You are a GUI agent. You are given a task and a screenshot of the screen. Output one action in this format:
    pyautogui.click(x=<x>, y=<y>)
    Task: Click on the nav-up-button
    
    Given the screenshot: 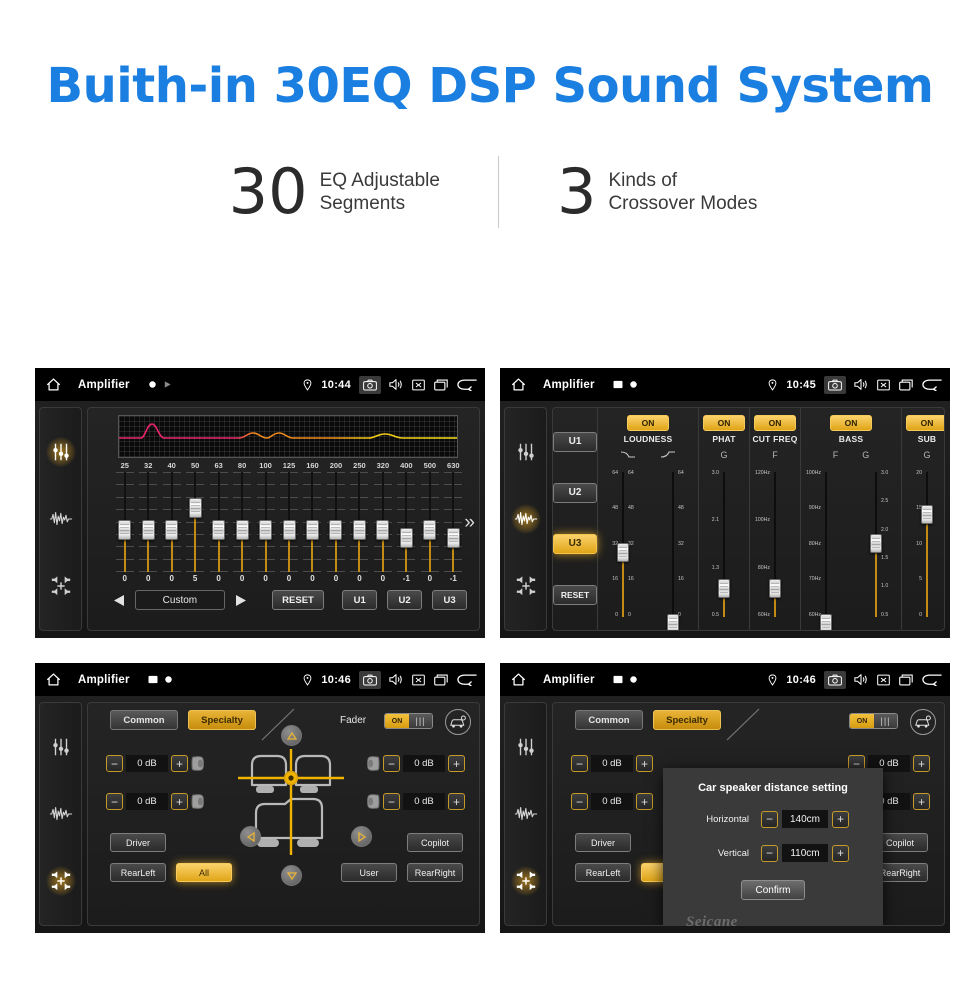 What is the action you would take?
    pyautogui.click(x=291, y=735)
    